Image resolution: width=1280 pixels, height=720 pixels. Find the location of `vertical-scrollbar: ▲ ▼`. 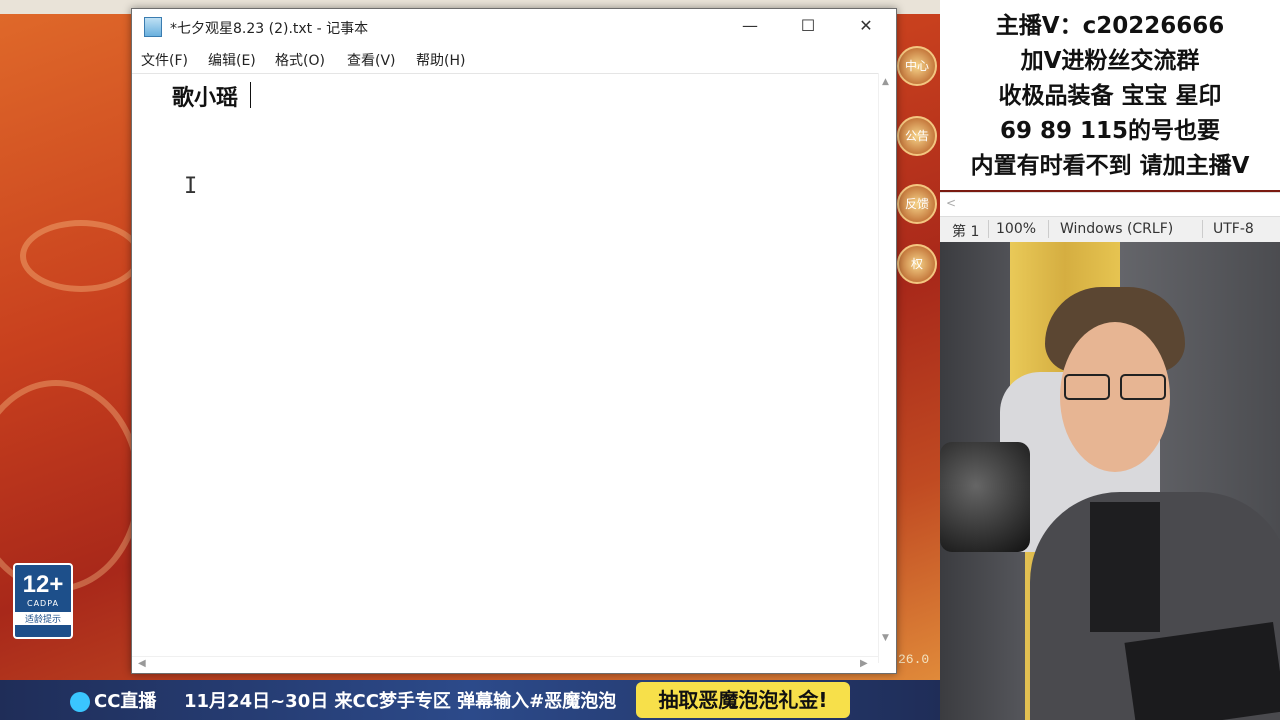

vertical-scrollbar: ▲ ▼ is located at coordinates (887, 368).